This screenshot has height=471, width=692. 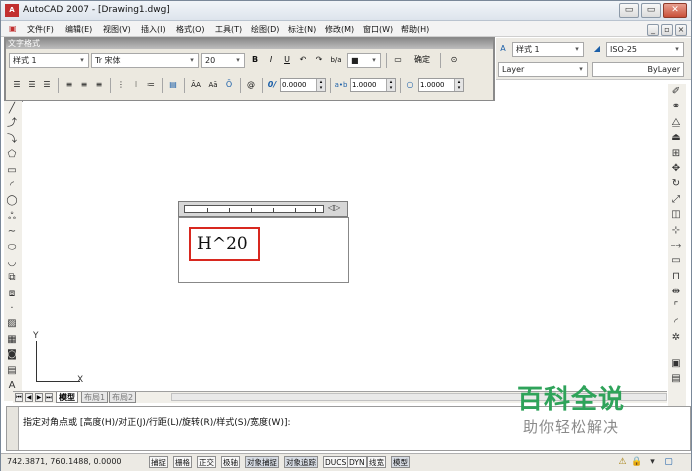 What do you see at coordinates (676, 245) in the screenshot?
I see `extend-icon: ⤍` at bounding box center [676, 245].